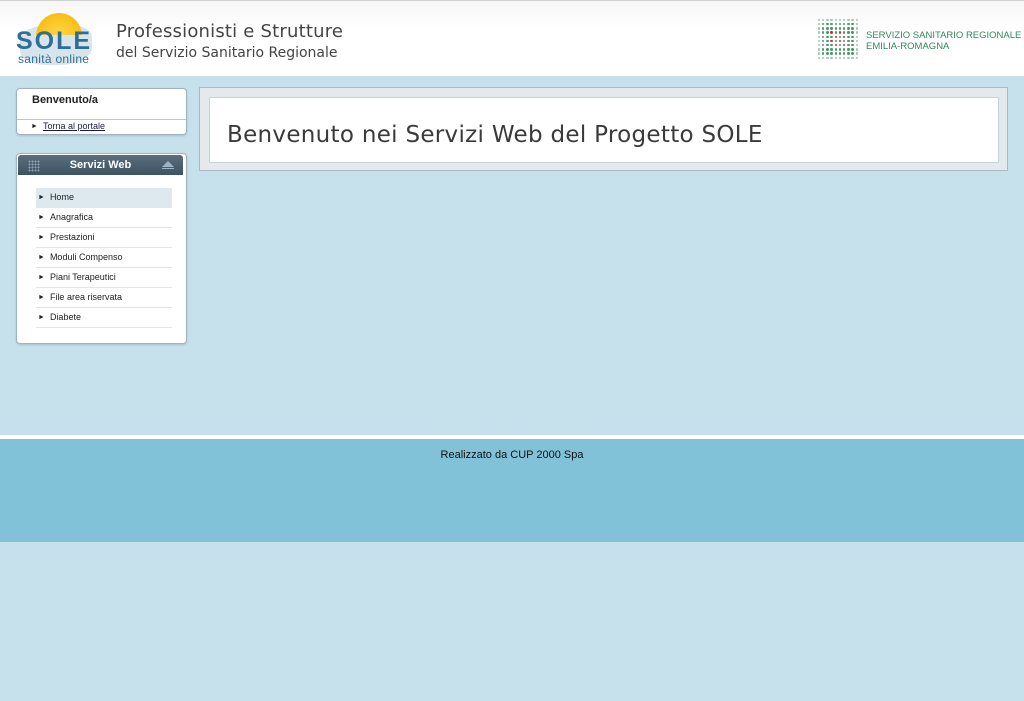 The image size is (1024, 701). Describe the element at coordinates (104, 198) in the screenshot. I see `menu-item-home: ► Home` at that location.